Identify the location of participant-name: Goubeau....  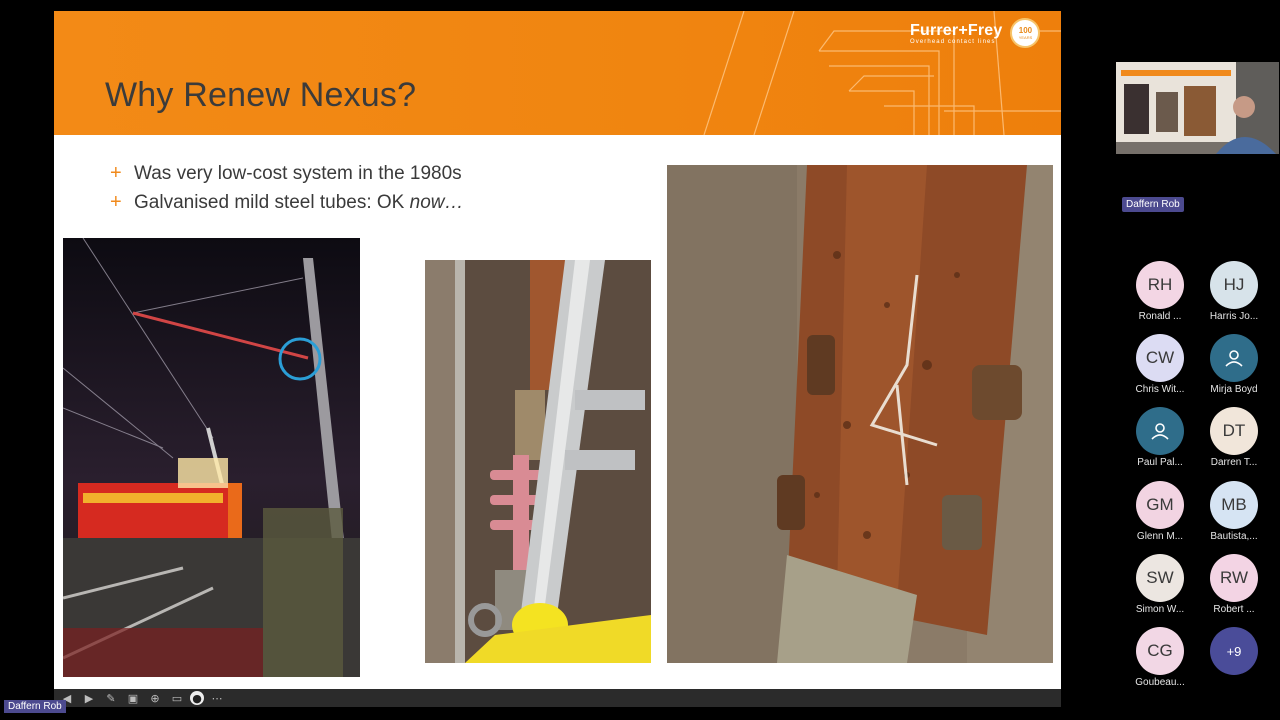
(1160, 682).